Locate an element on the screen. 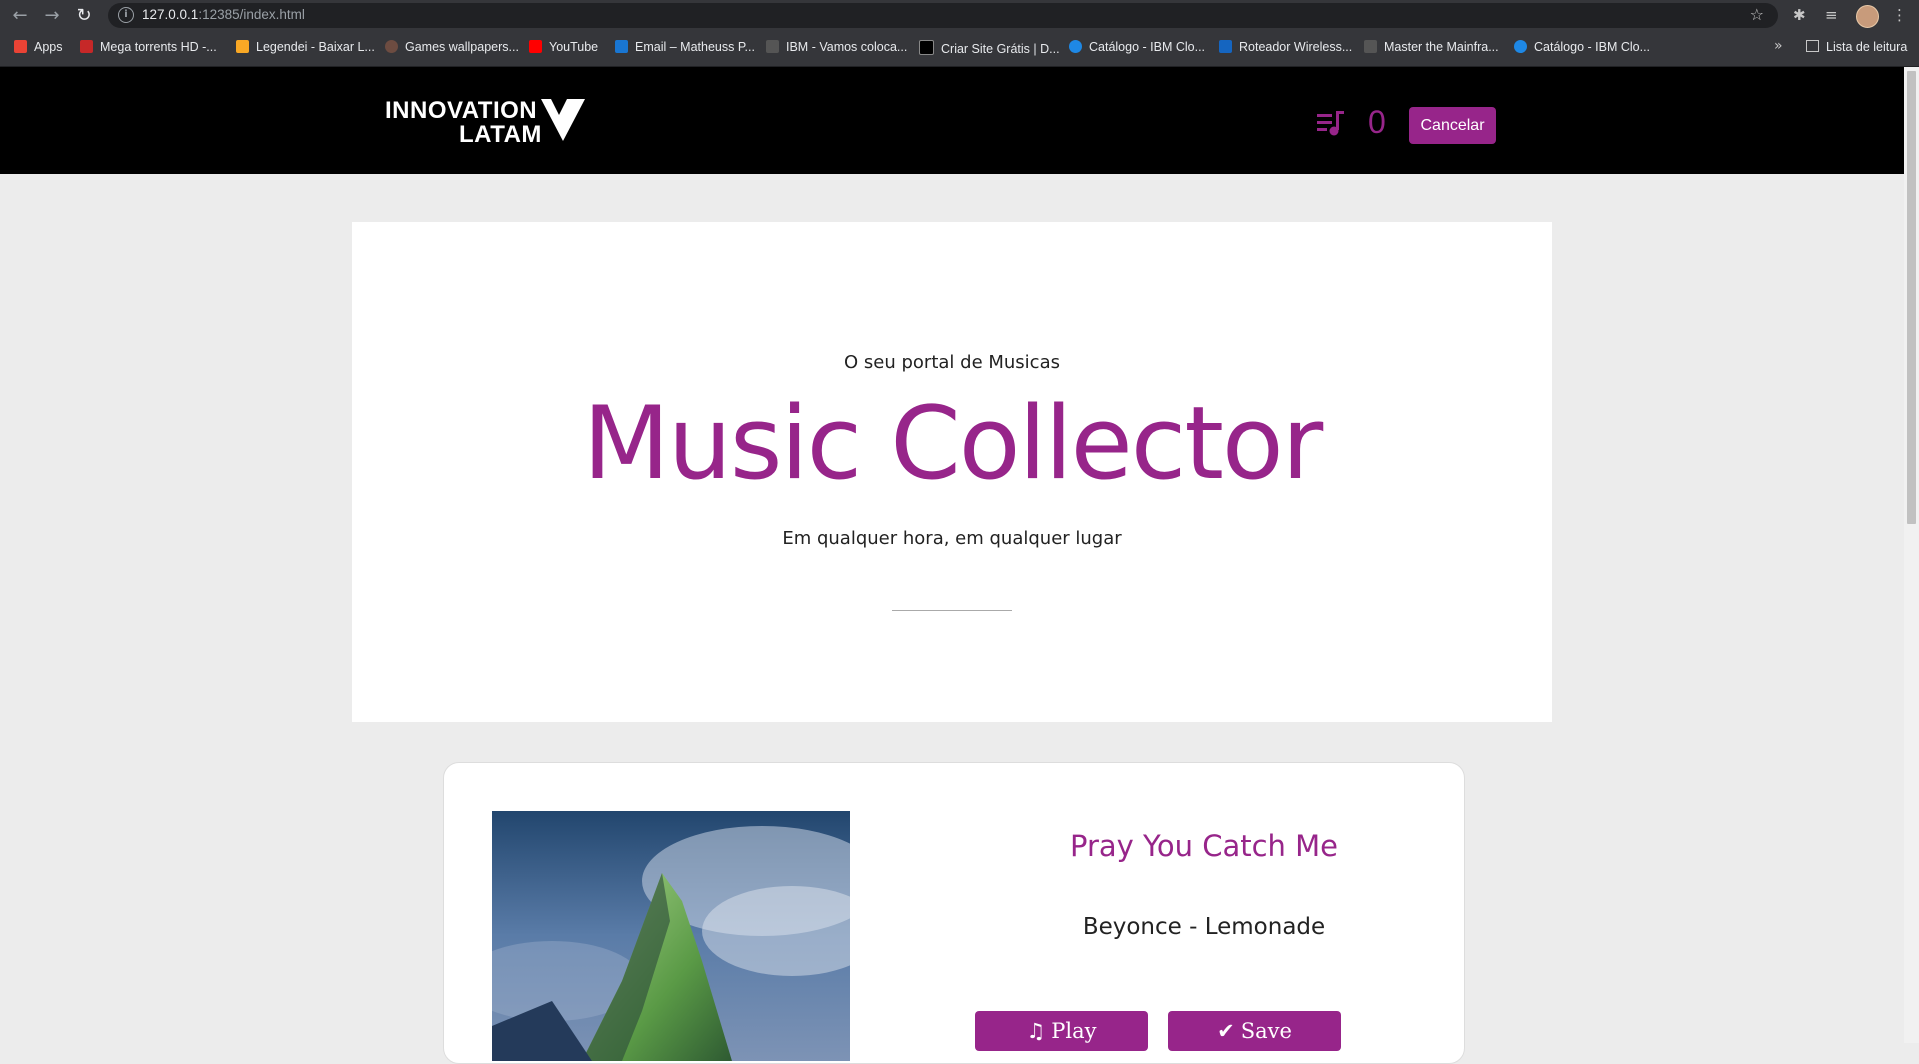 The width and height of the screenshot is (1919, 1064). scrollbar-thumb is located at coordinates (1911, 297).